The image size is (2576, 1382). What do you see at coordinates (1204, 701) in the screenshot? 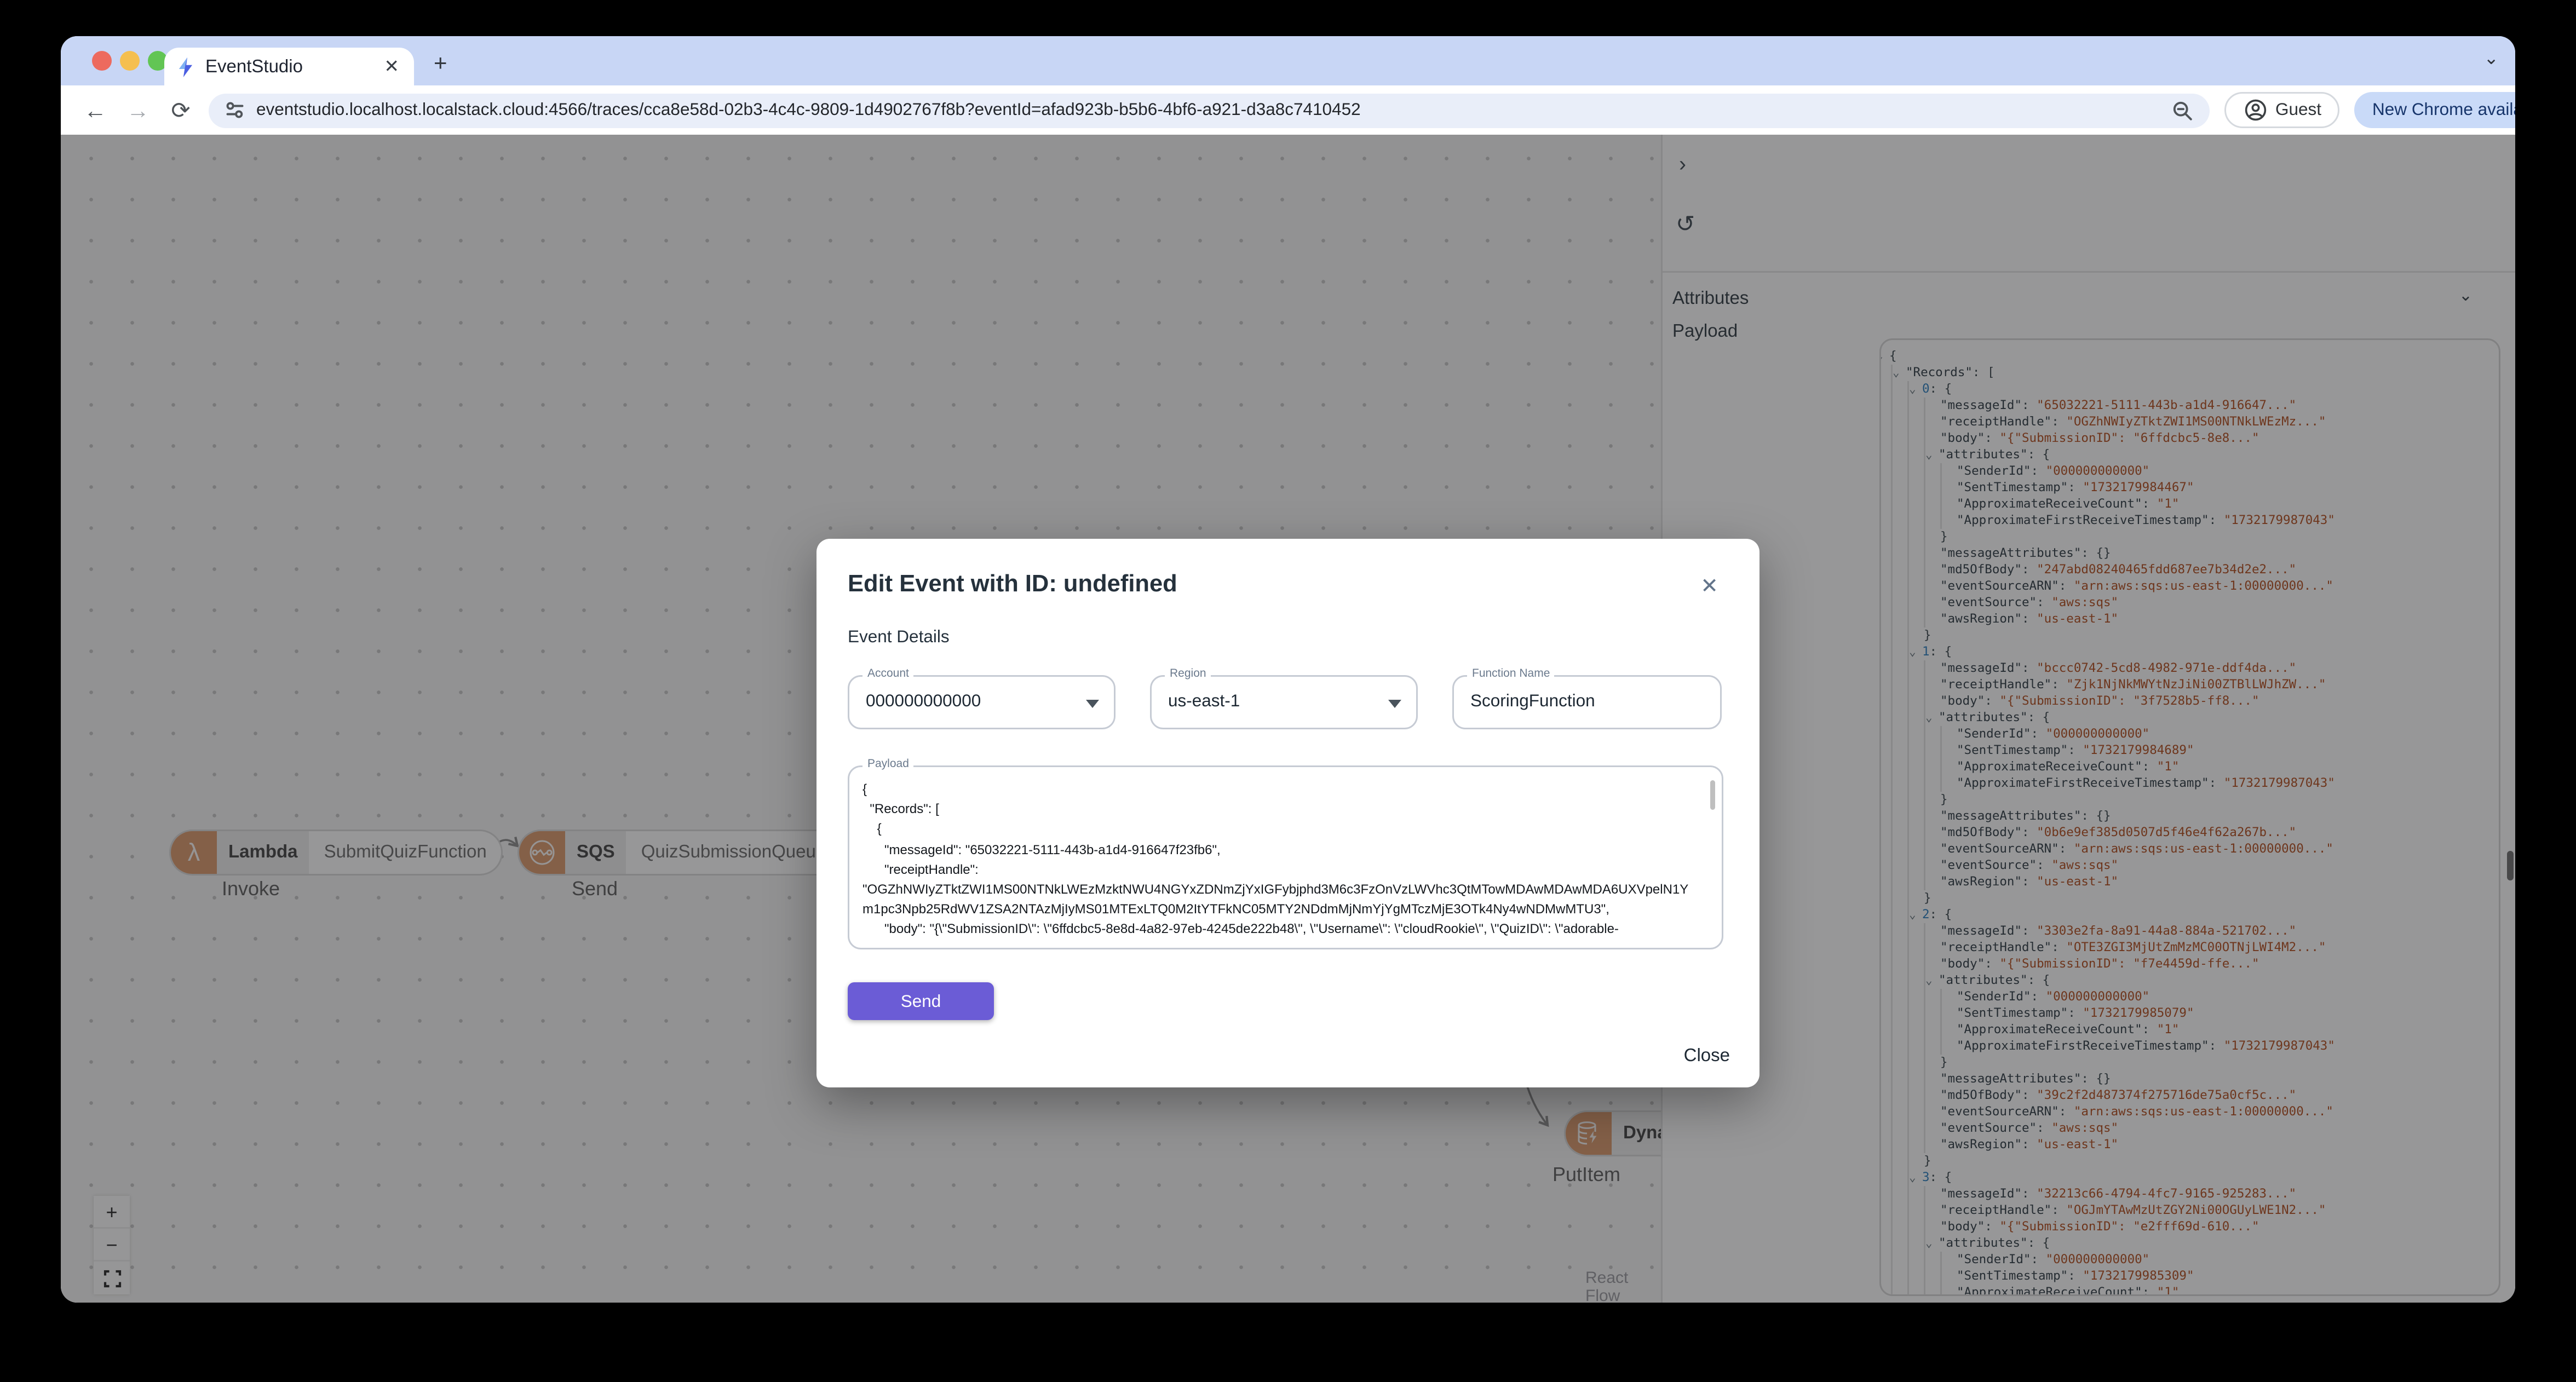
I see `region-value: us-east-1` at bounding box center [1204, 701].